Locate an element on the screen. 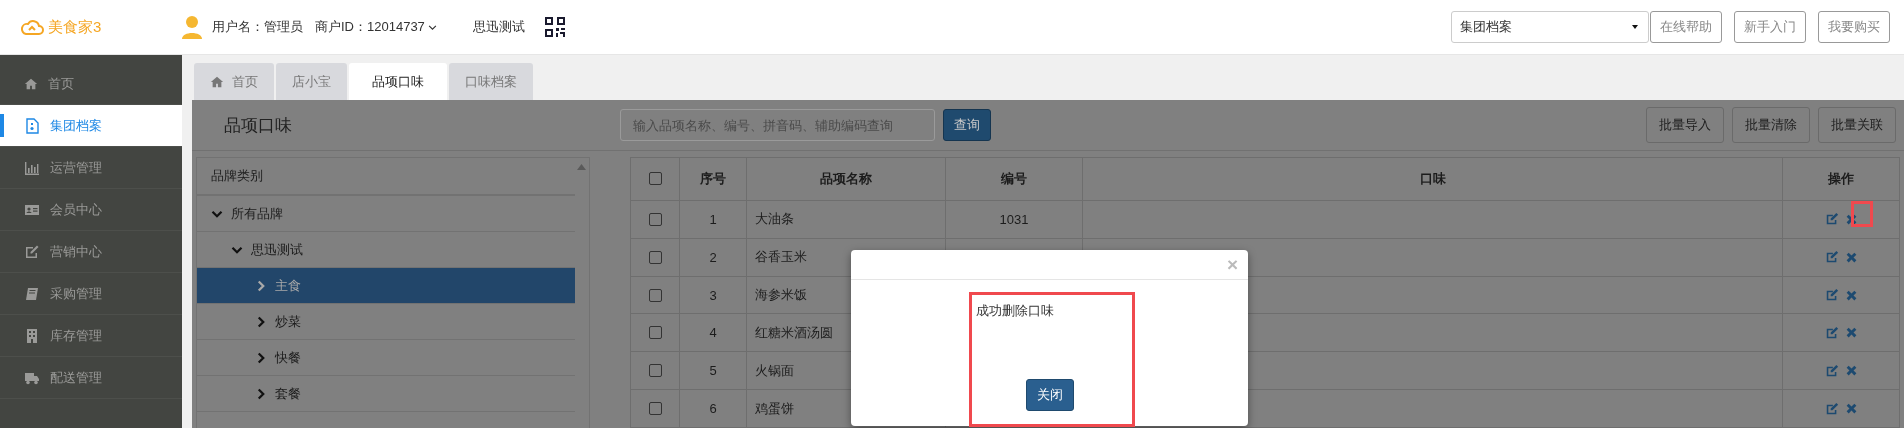  tab: 品项口味 is located at coordinates (398, 81).